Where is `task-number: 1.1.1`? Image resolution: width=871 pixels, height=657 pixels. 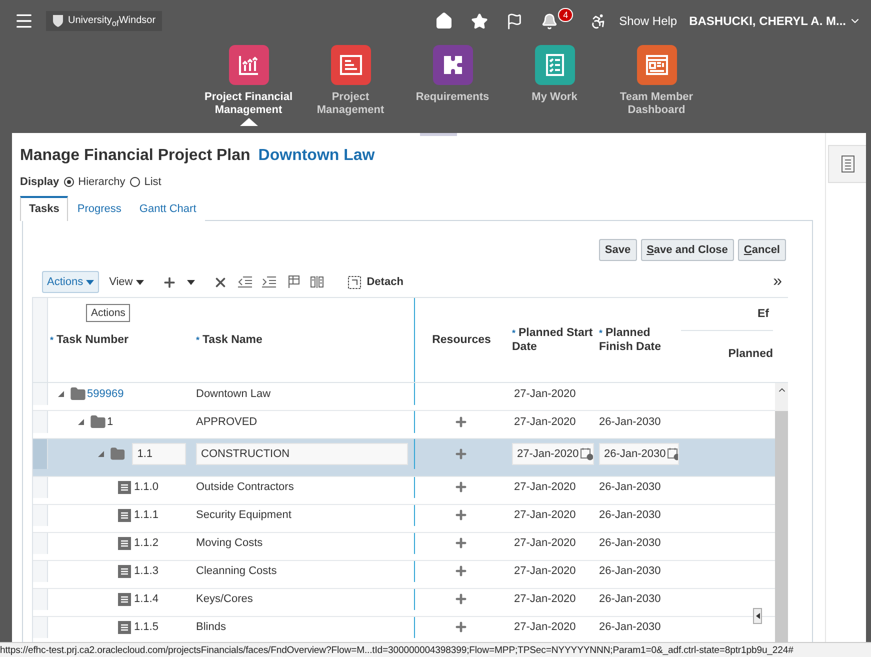
task-number: 1.1.1 is located at coordinates (146, 515).